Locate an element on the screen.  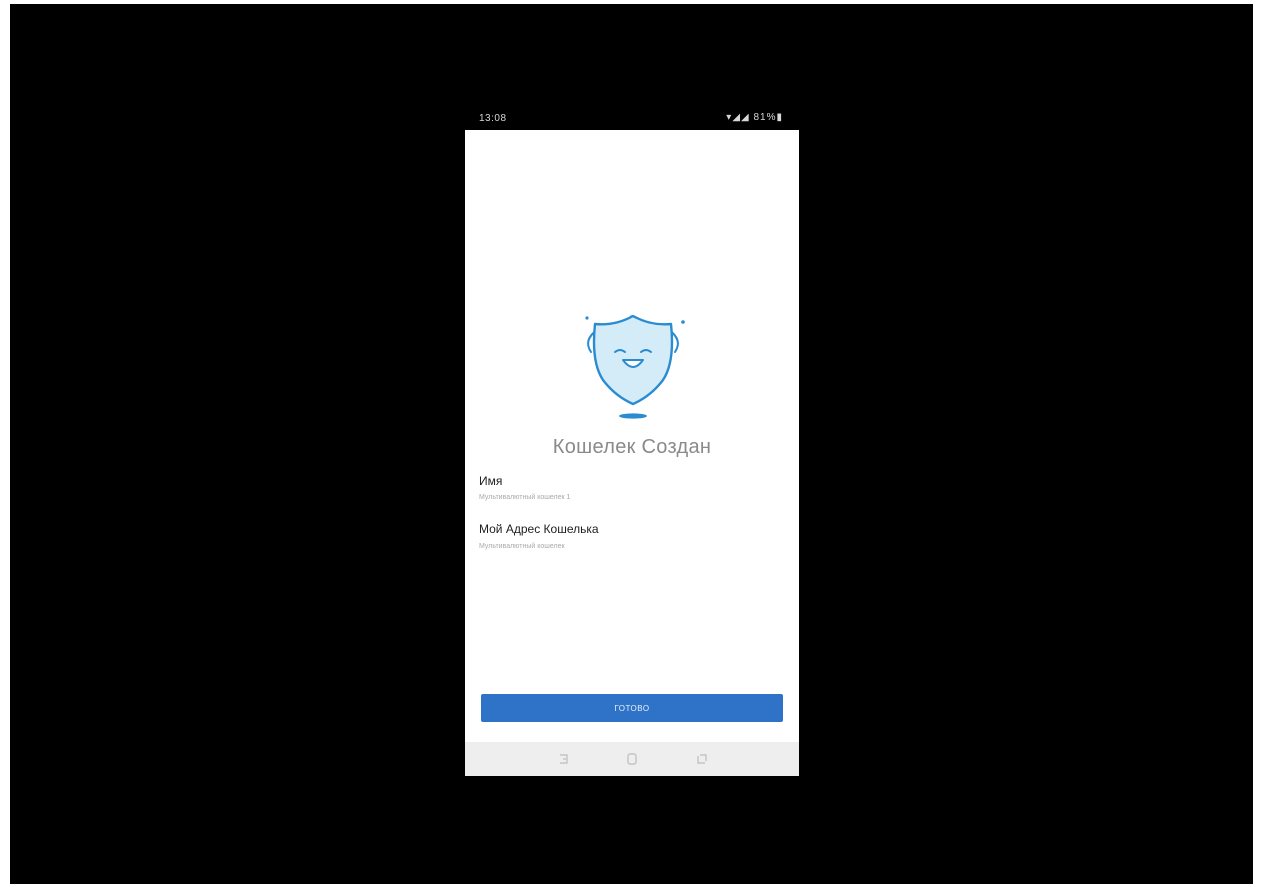
home-nav-icon is located at coordinates (632, 759).